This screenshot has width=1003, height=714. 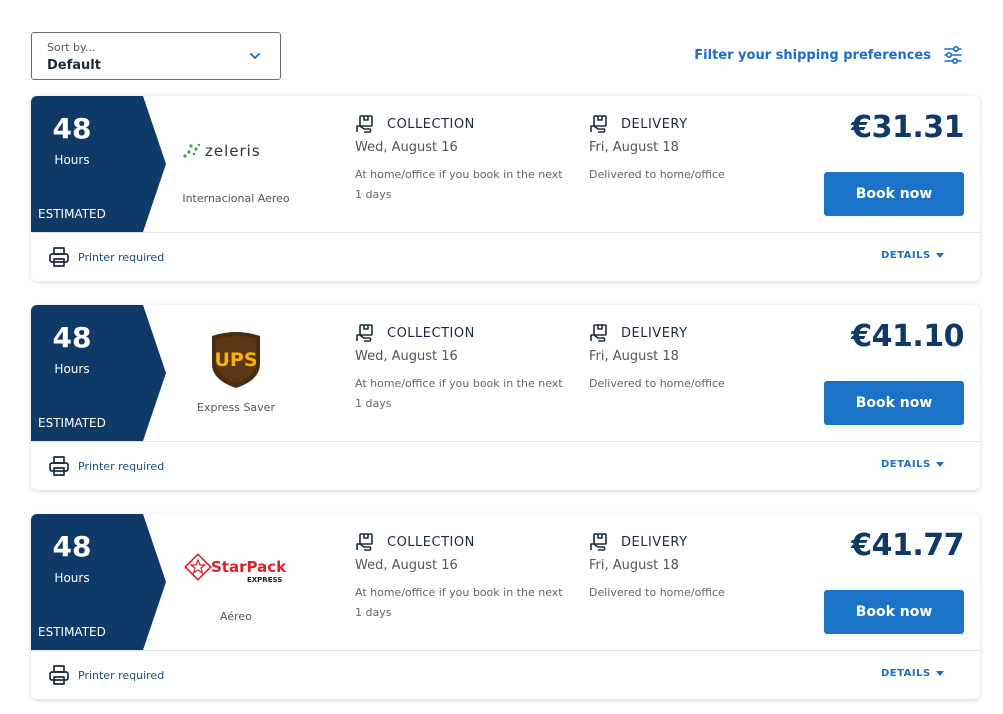 I want to click on svg-text: StarPack, so click(x=249, y=567).